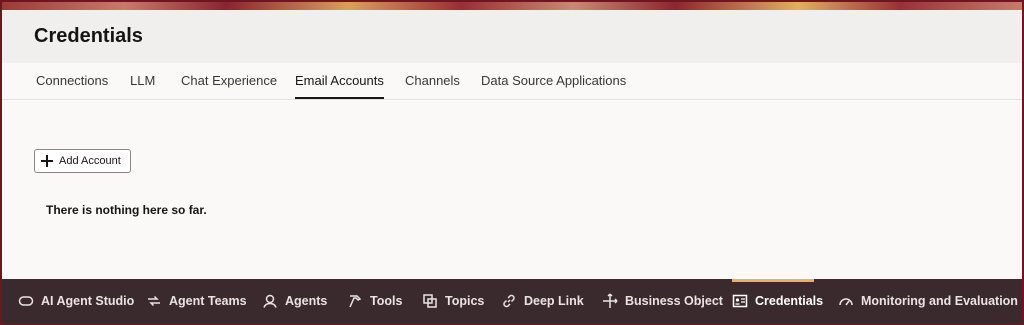  What do you see at coordinates (789, 301) in the screenshot?
I see `nav-label: Credentials` at bounding box center [789, 301].